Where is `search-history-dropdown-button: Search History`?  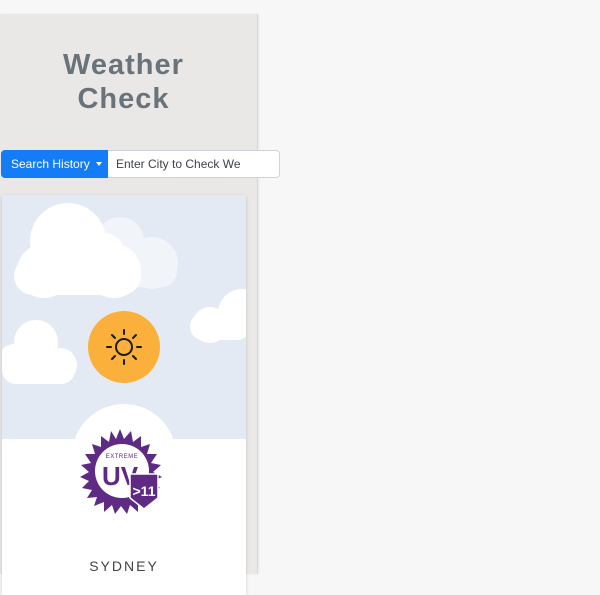 search-history-dropdown-button: Search History is located at coordinates (54, 164).